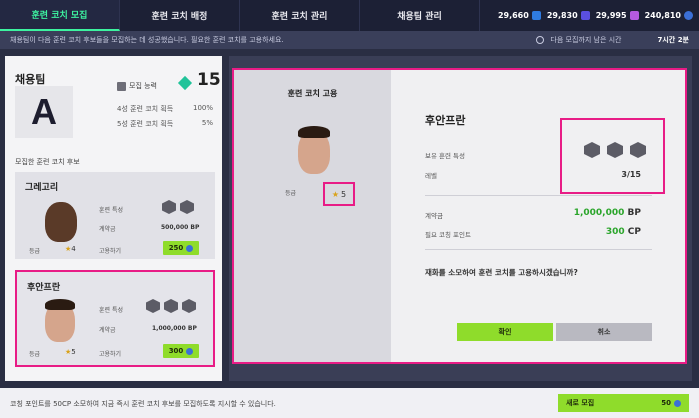  Describe the element at coordinates (30, 79) in the screenshot. I see `team-label: 채용팀` at that location.